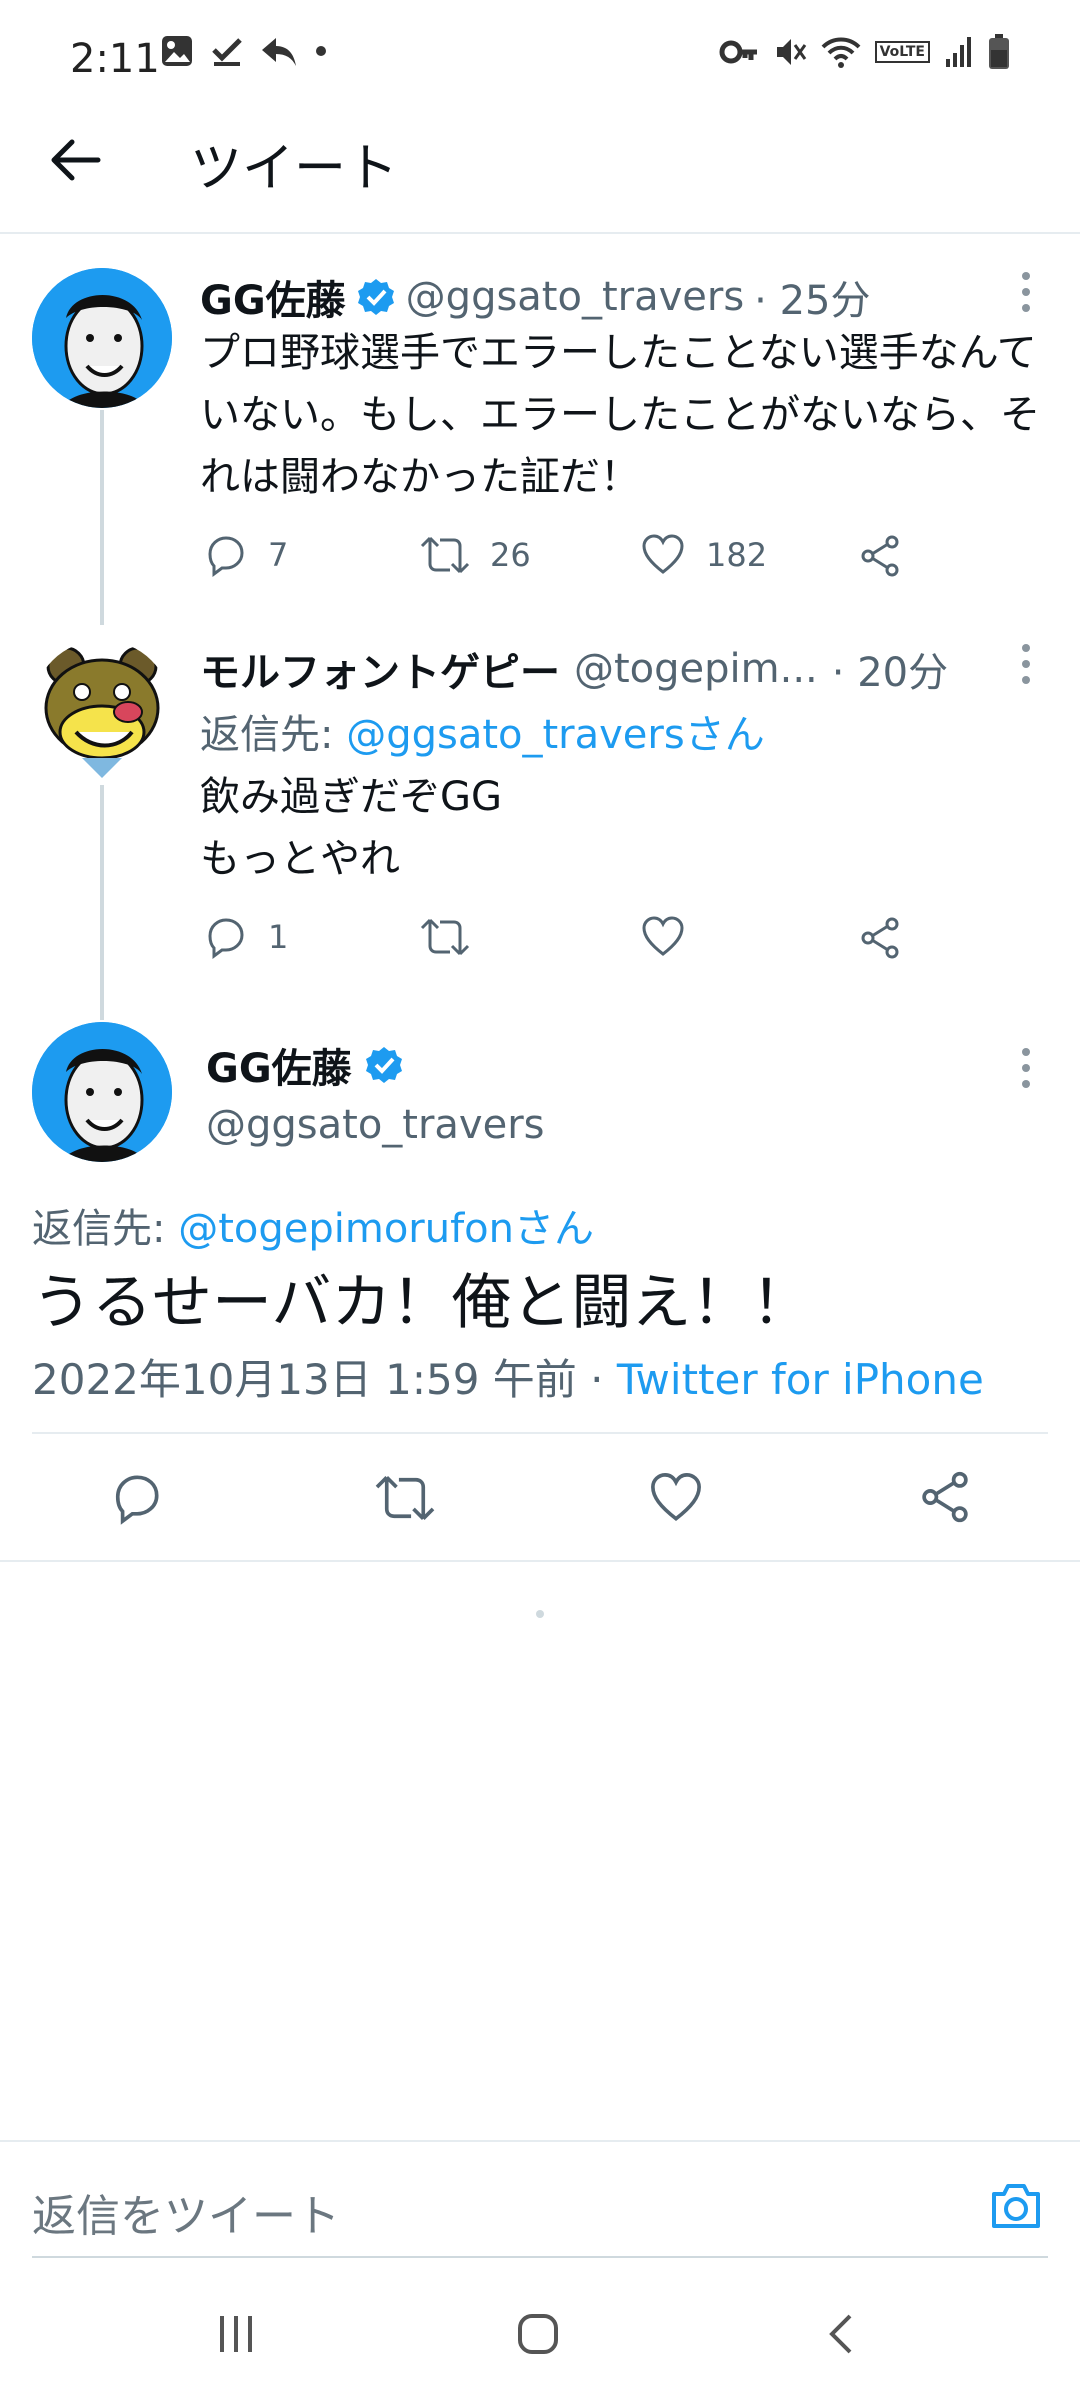  What do you see at coordinates (245, 555) in the screenshot?
I see `reply-button: 7` at bounding box center [245, 555].